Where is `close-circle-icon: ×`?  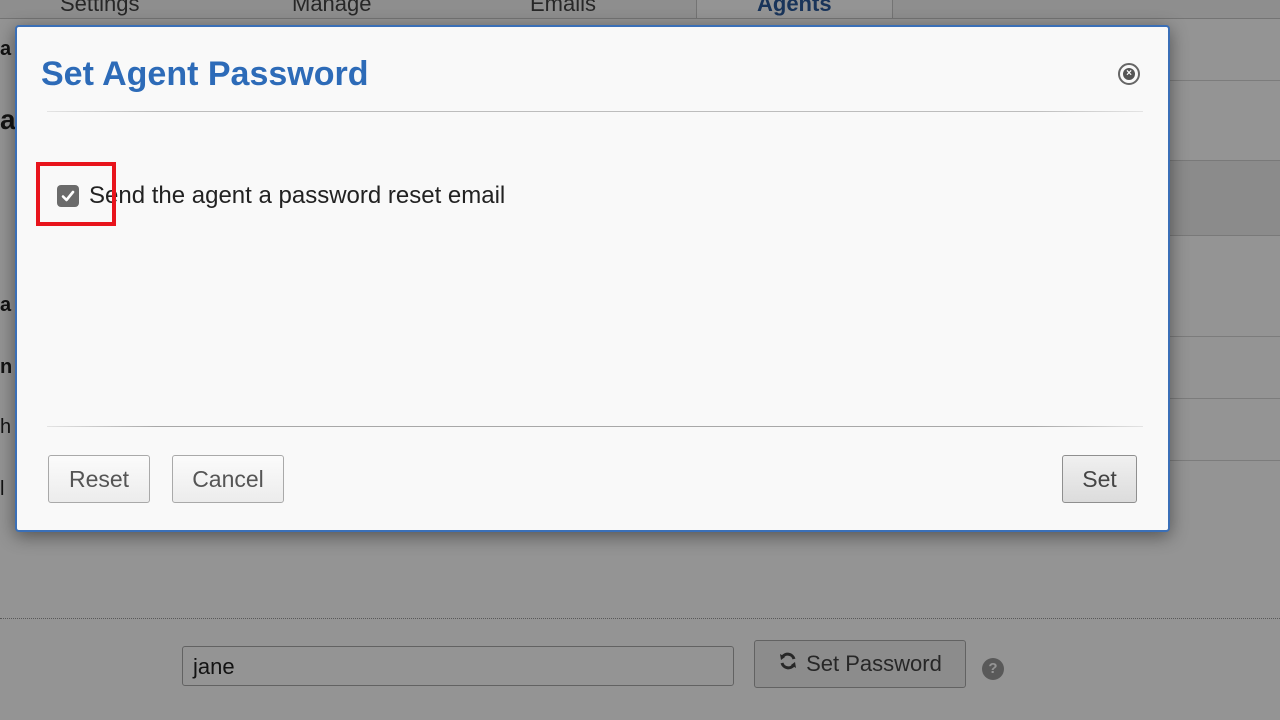 close-circle-icon: × is located at coordinates (1129, 74).